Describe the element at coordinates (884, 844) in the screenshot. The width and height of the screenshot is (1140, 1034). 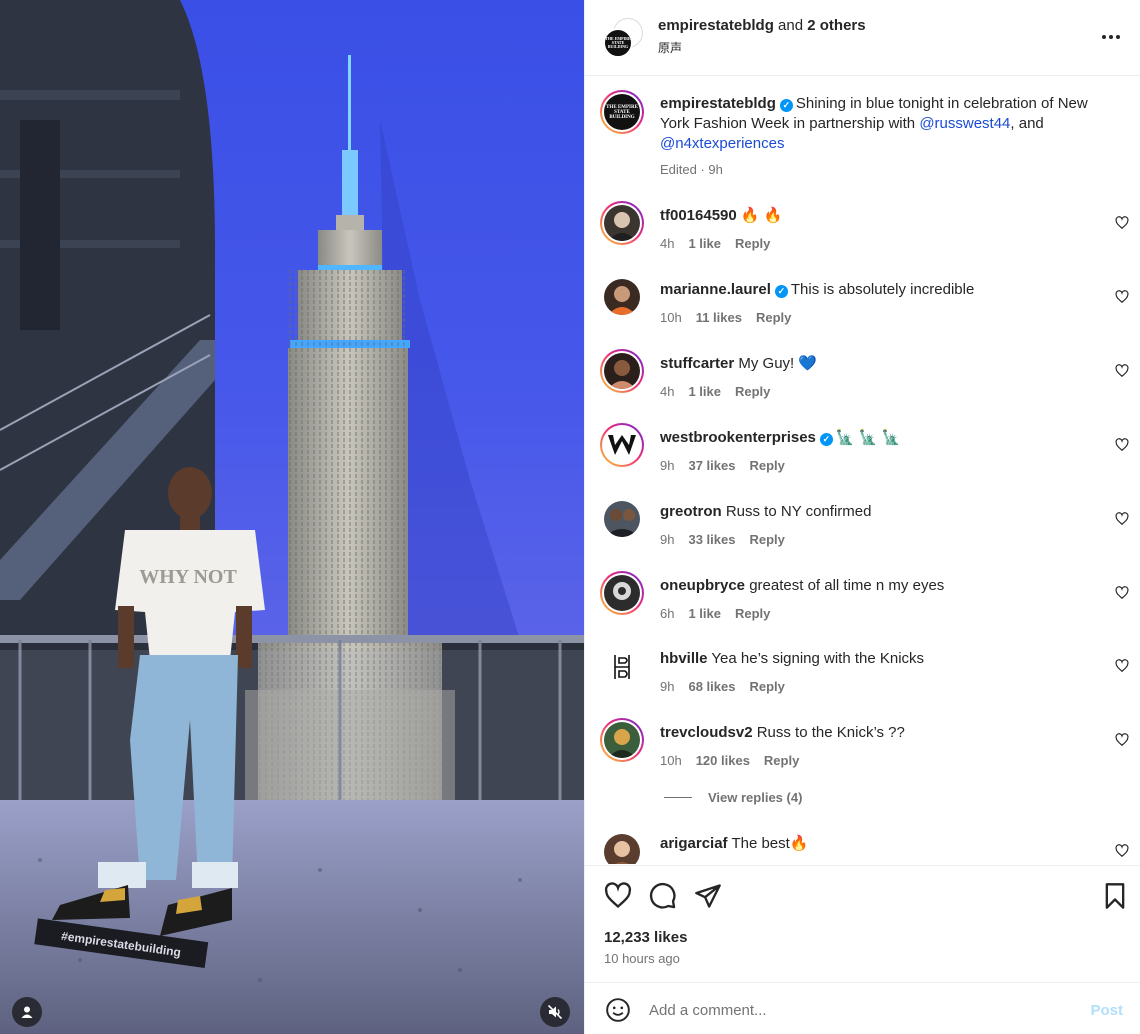
I see `comment-text: arigarciaf The best🔥` at that location.